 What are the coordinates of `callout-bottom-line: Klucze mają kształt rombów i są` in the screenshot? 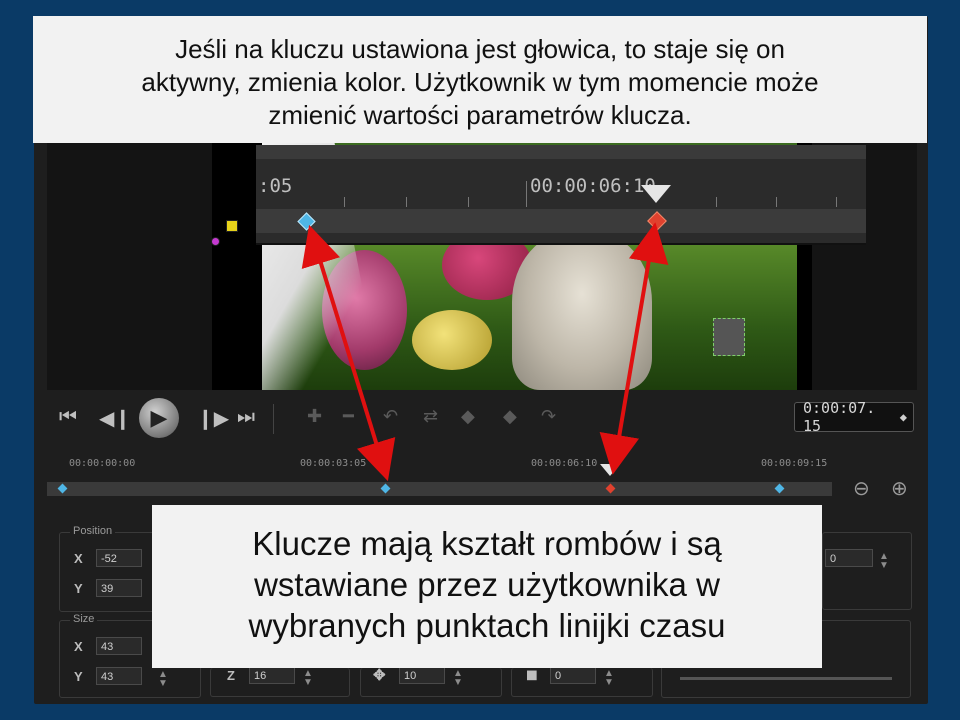 It's located at (487, 543).